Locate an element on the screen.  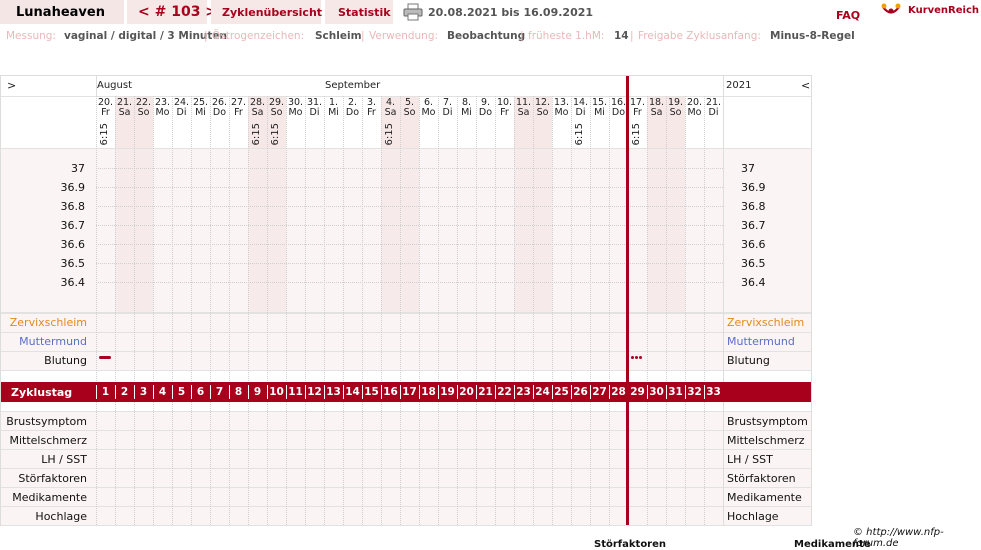
cycle-day-number: 5 is located at coordinates (181, 392).